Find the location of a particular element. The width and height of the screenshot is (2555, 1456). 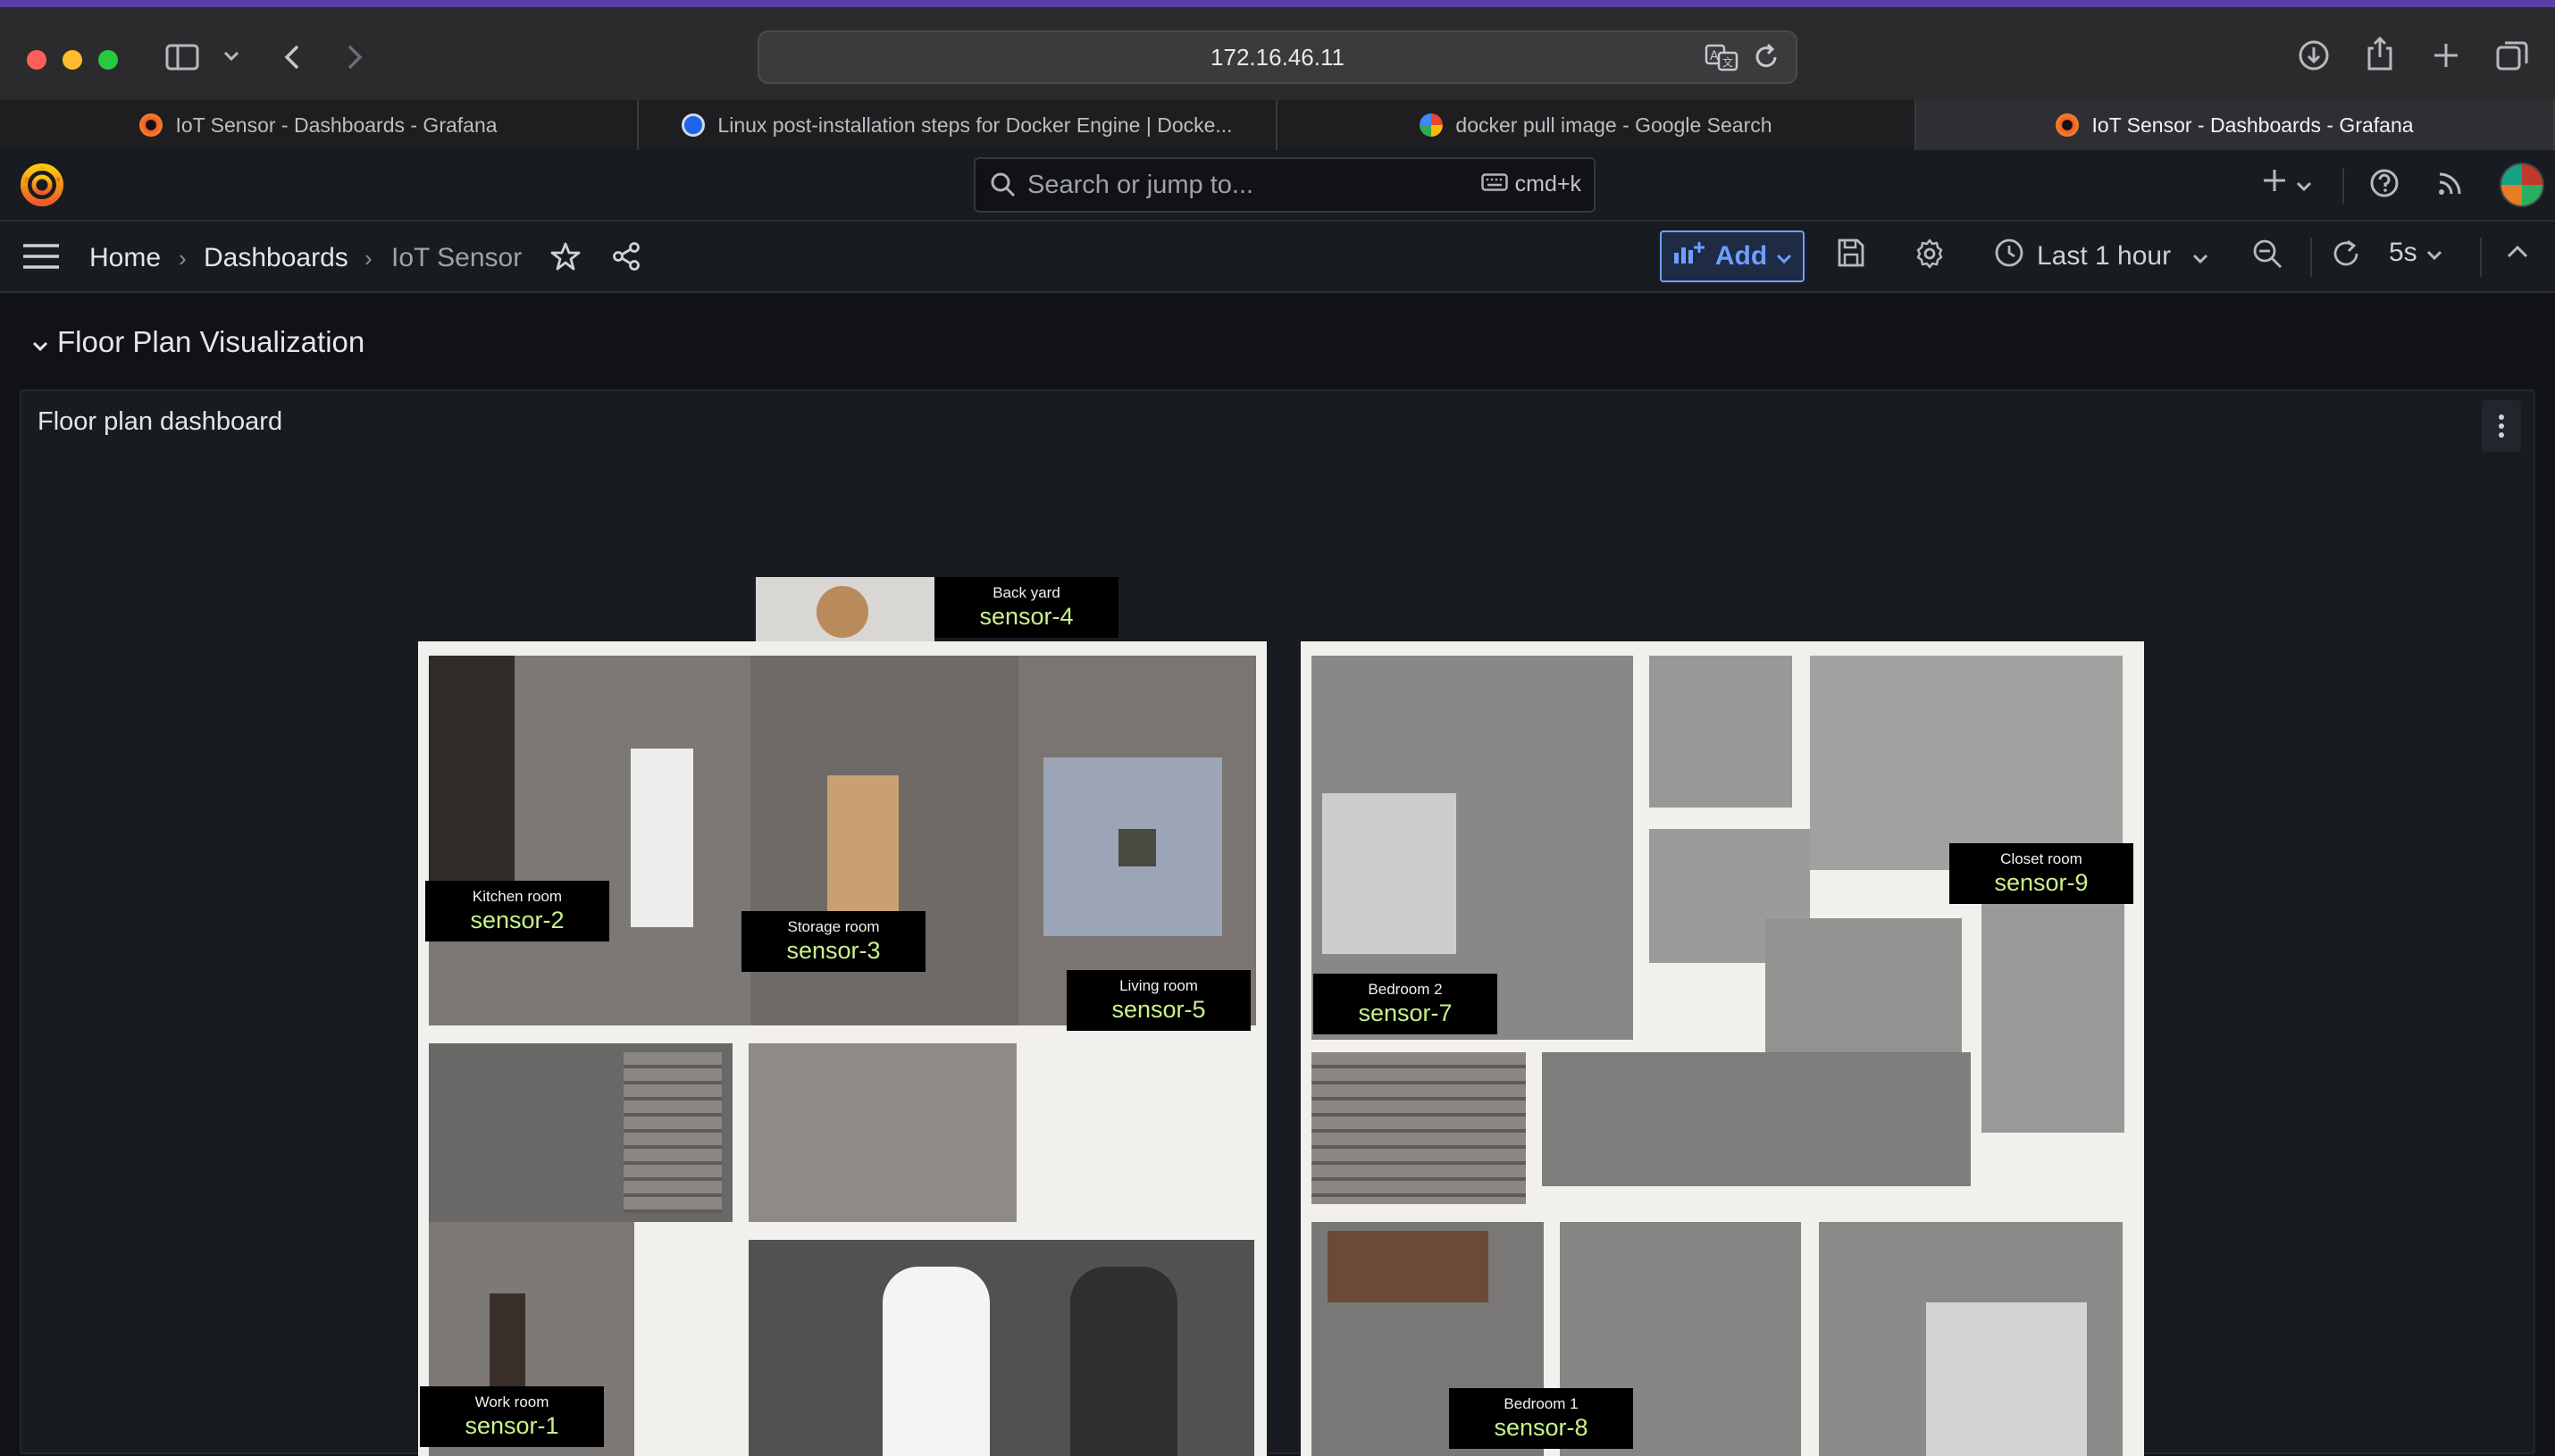

tab-google-search: docker pull image - Google Search is located at coordinates (1597, 125).